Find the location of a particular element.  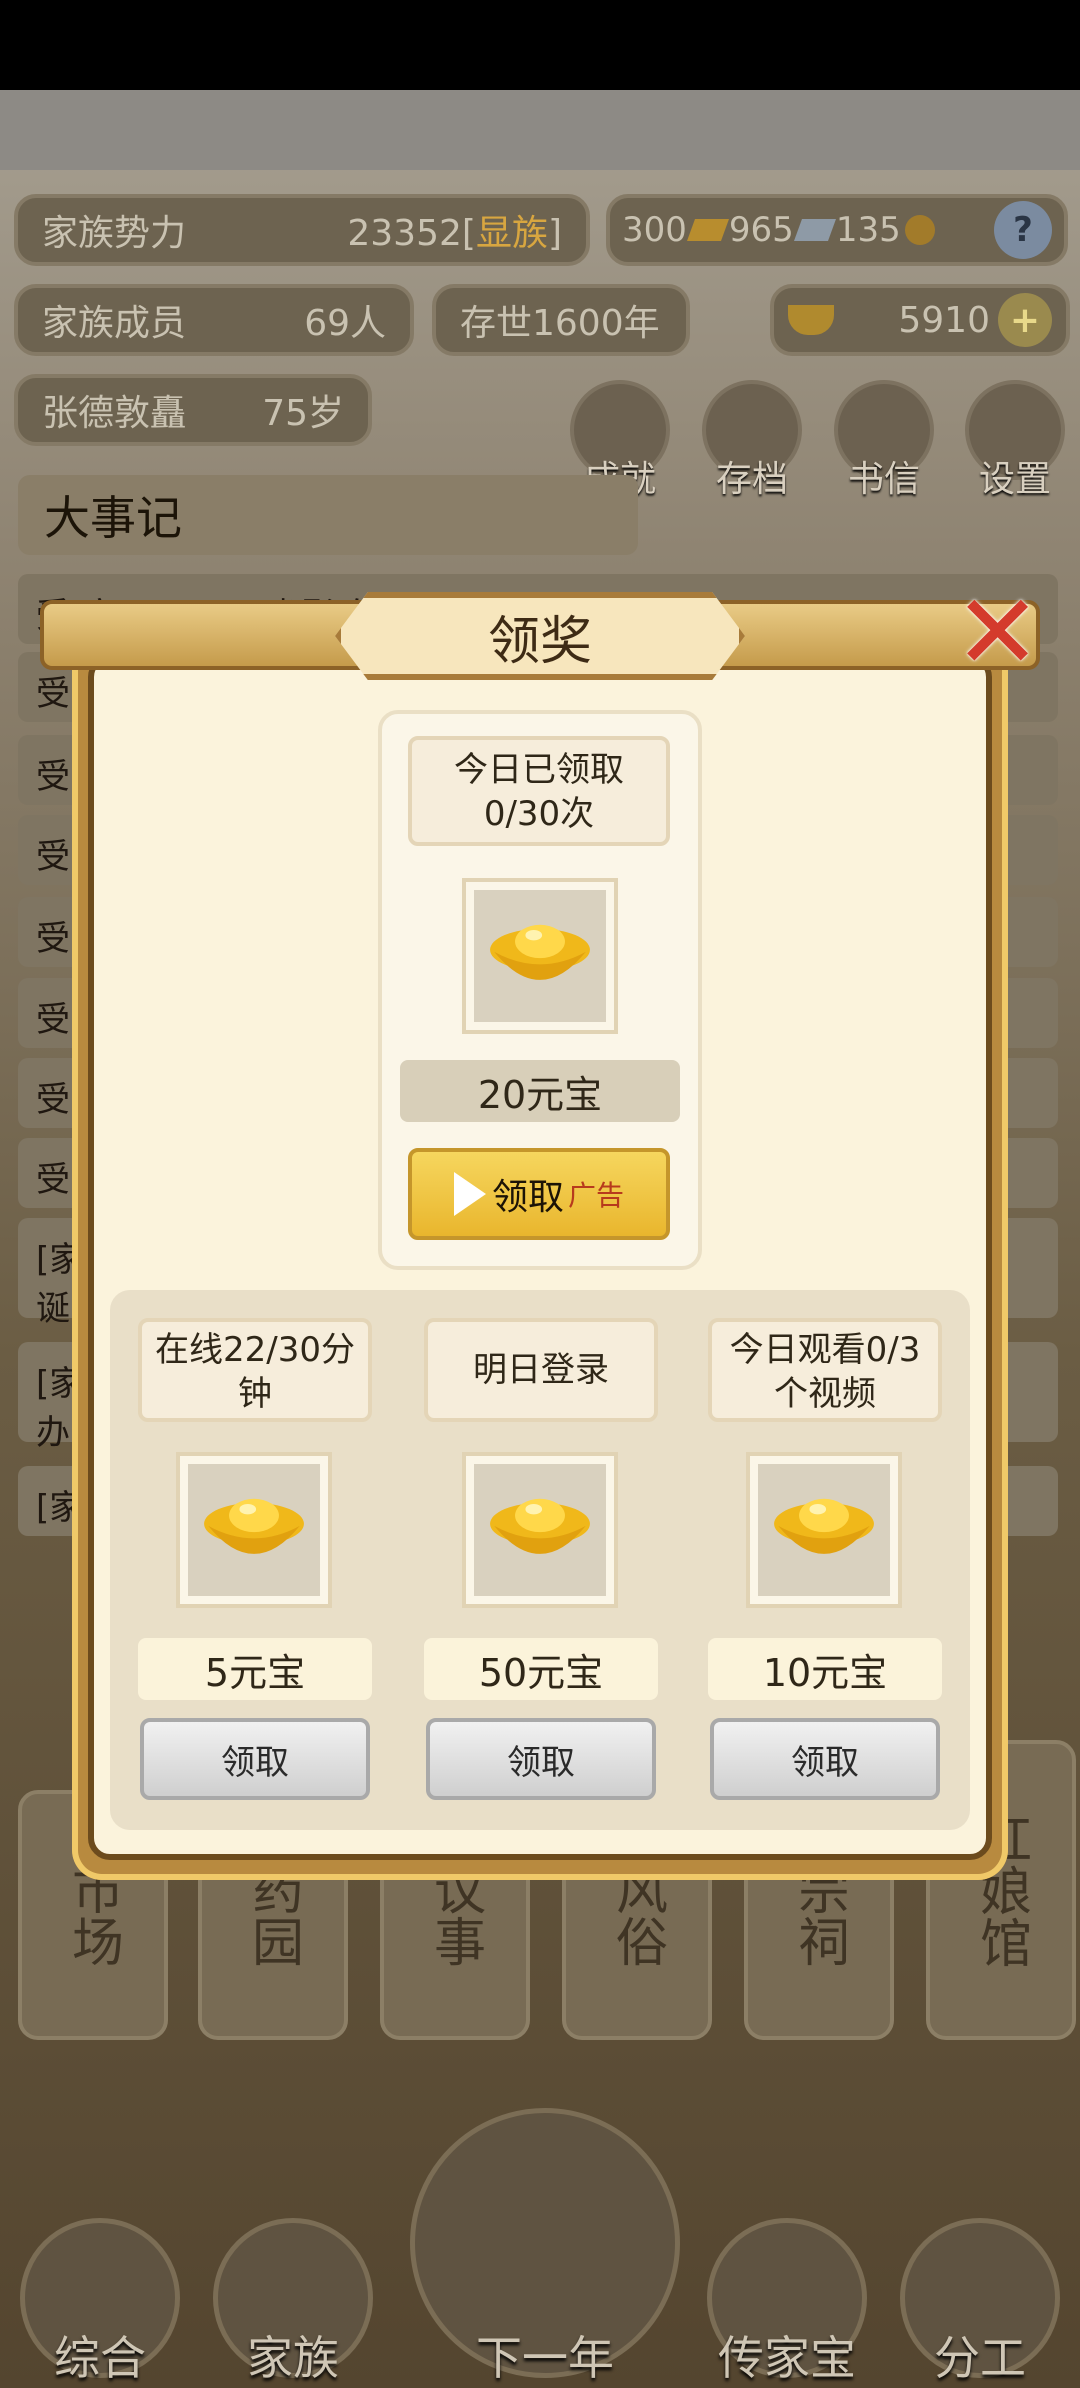

yuanbao-pill: 5910 + is located at coordinates (920, 320).